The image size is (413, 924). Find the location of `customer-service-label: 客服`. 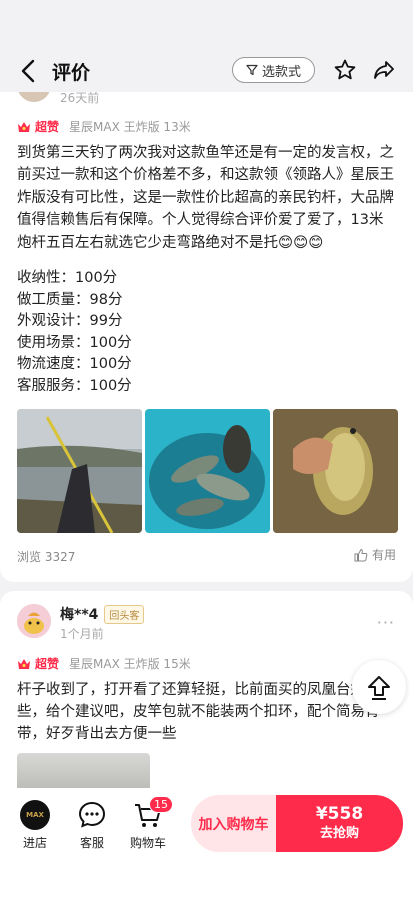

customer-service-label: 客服 is located at coordinates (91, 843).